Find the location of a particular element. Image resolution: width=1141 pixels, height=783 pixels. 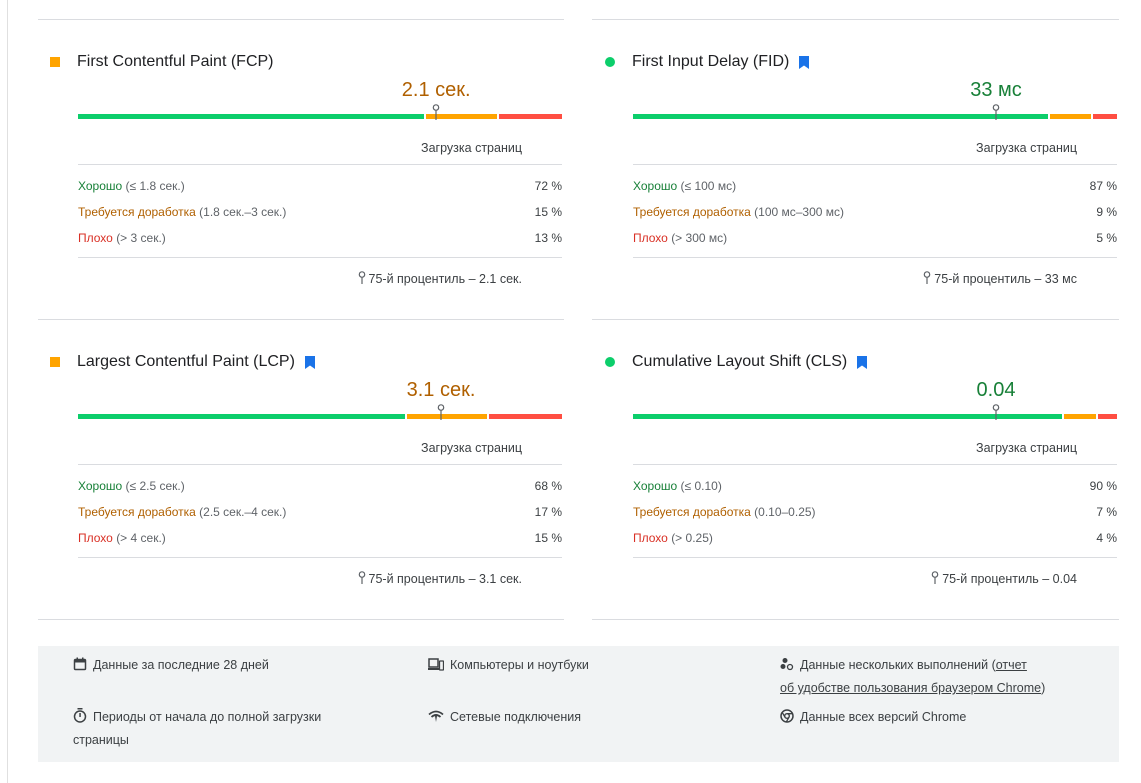

footer-network: Сетевые подключения is located at coordinates (504, 718).